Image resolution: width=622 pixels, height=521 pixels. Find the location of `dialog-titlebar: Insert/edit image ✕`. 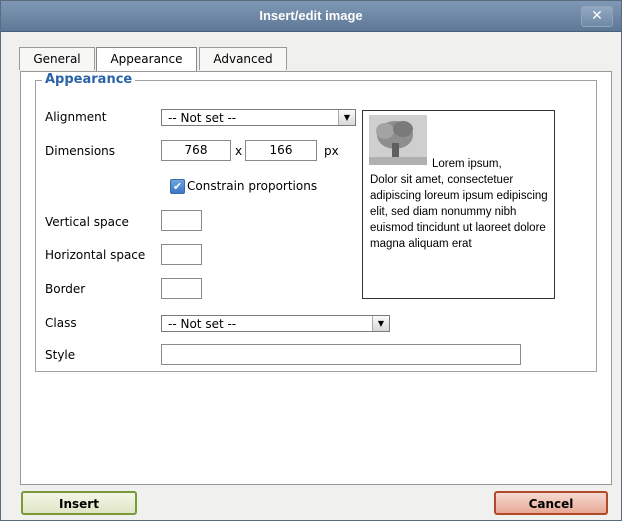

dialog-titlebar: Insert/edit image ✕ is located at coordinates (311, 16).